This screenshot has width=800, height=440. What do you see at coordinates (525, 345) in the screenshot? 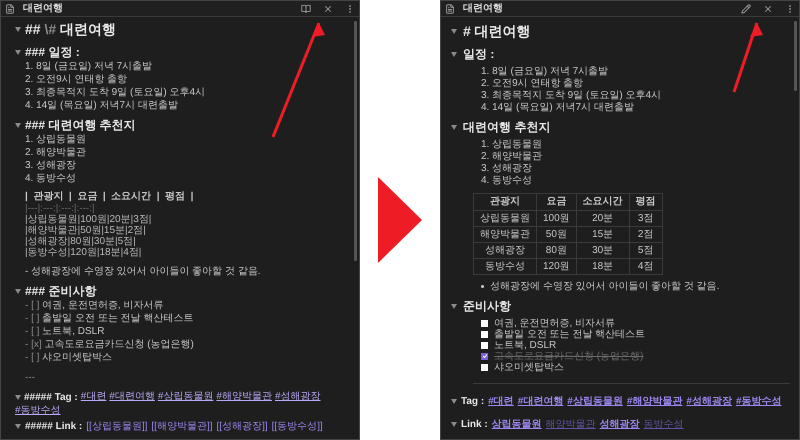
I see `task-text: 노트북, DSLR` at bounding box center [525, 345].